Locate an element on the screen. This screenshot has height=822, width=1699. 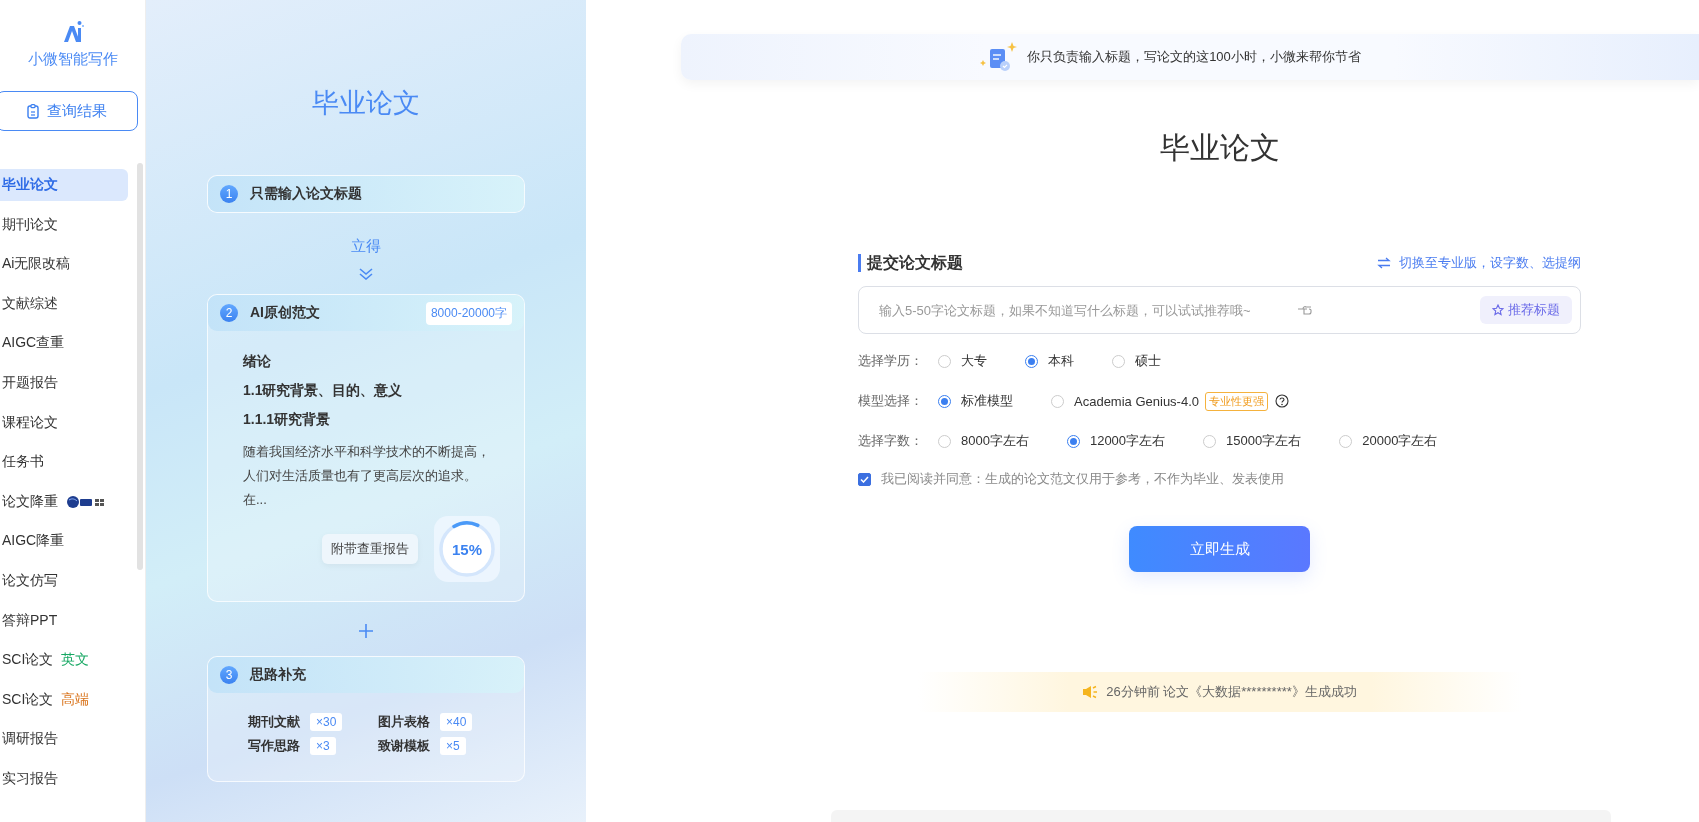
option-tag: 专业性更强 is located at coordinates (1236, 401).